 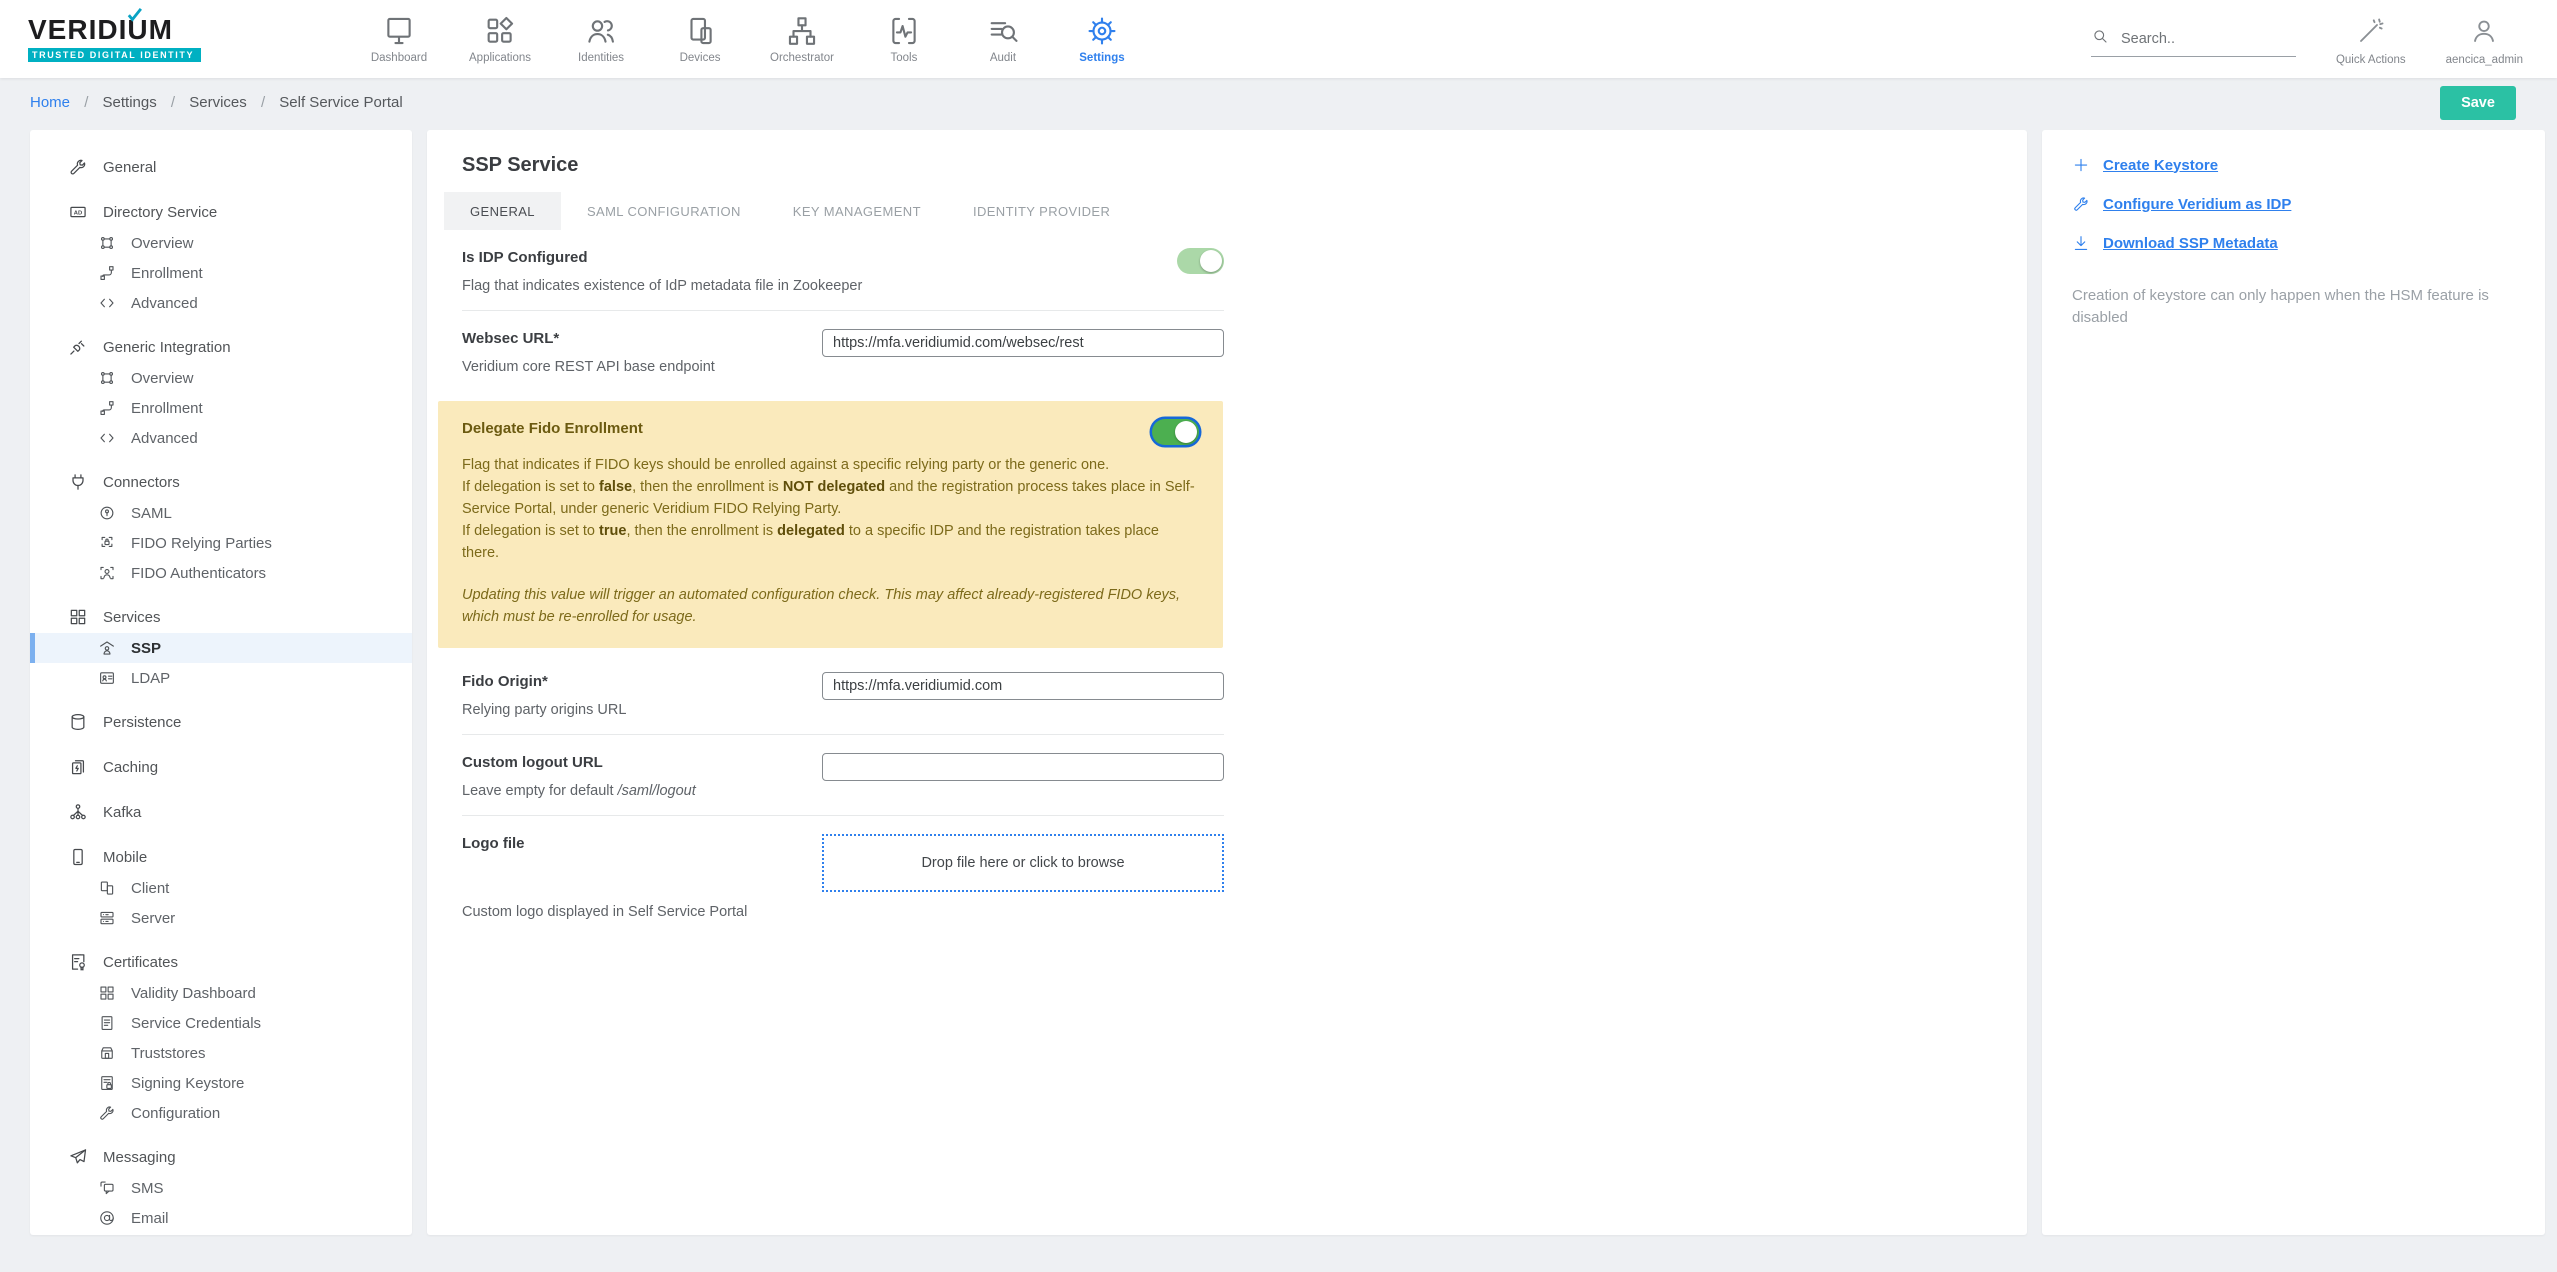 I want to click on sidebar-item-persistence: Persistence, so click(x=221, y=722).